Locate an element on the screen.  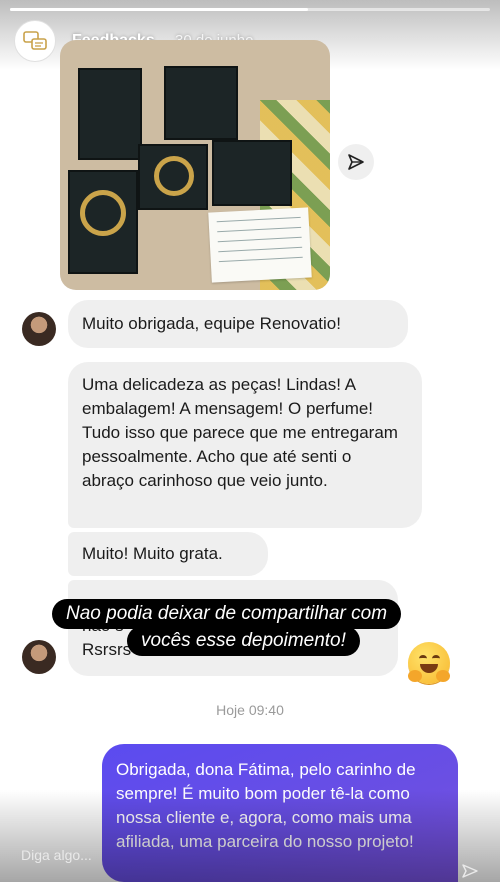
earring-box is located at coordinates (252, 173).